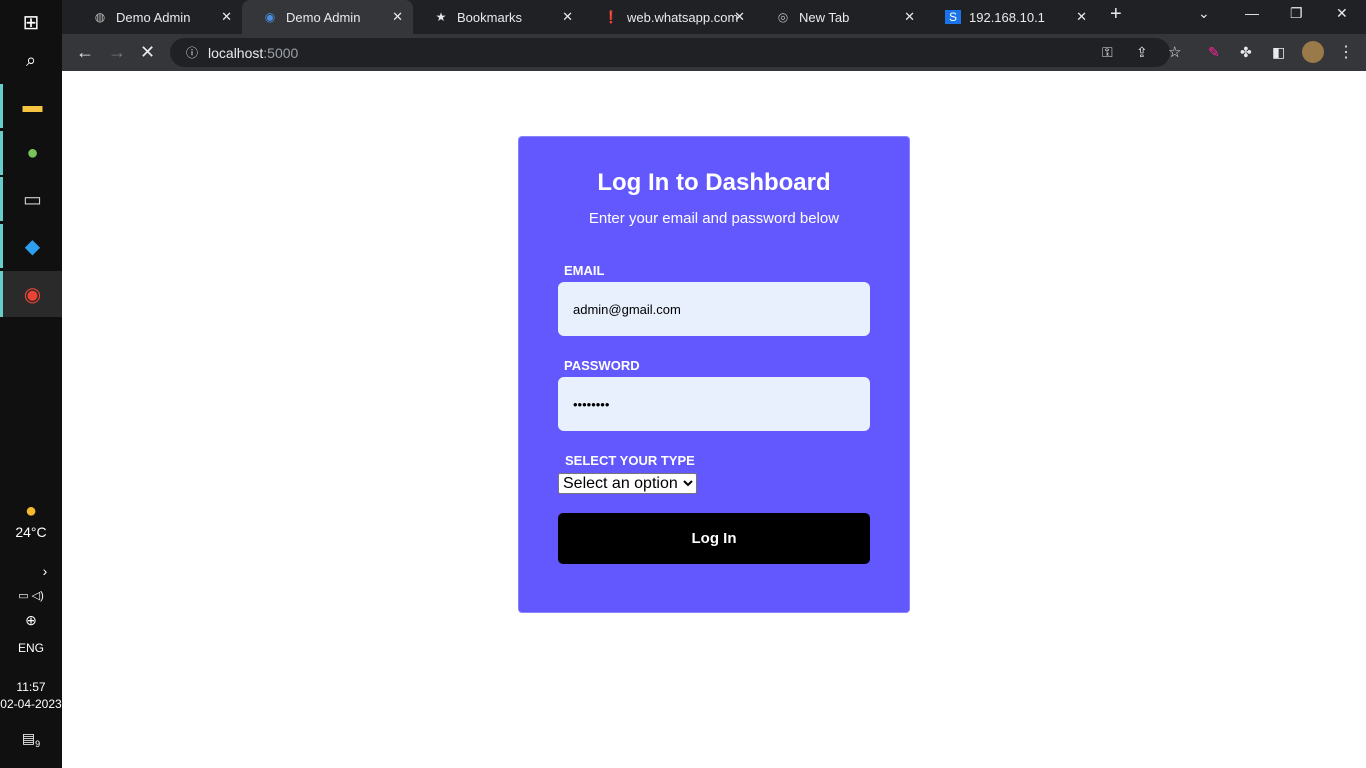 The width and height of the screenshot is (1366, 768). Describe the element at coordinates (1252, 13) in the screenshot. I see `minimize-button: —` at that location.